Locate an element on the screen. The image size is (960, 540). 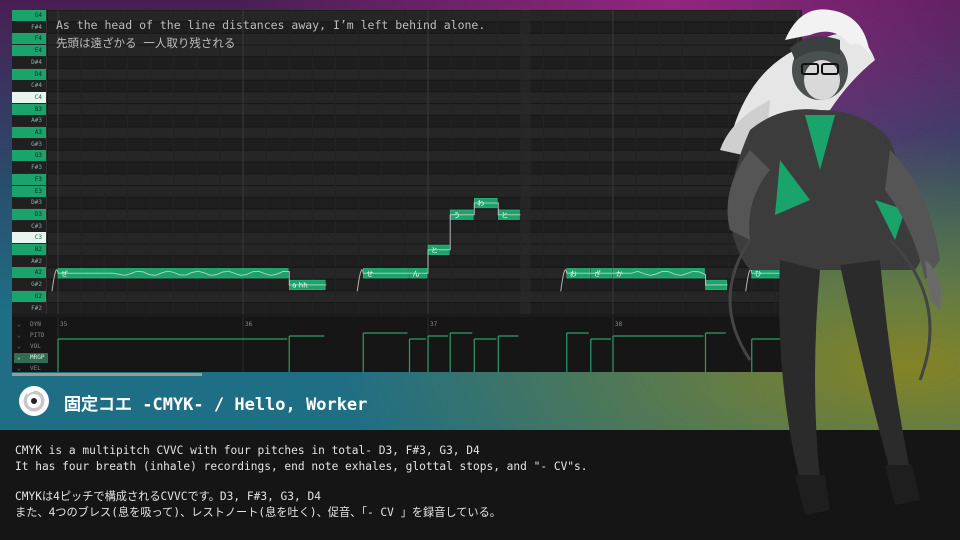
note-lyric-1: a hh is located at coordinates (299, 286).